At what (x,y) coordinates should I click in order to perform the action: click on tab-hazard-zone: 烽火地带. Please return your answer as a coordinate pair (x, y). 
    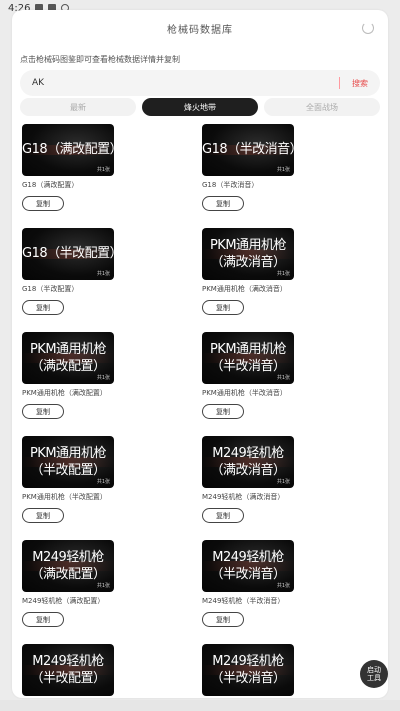
    Looking at the image, I should click on (200, 107).